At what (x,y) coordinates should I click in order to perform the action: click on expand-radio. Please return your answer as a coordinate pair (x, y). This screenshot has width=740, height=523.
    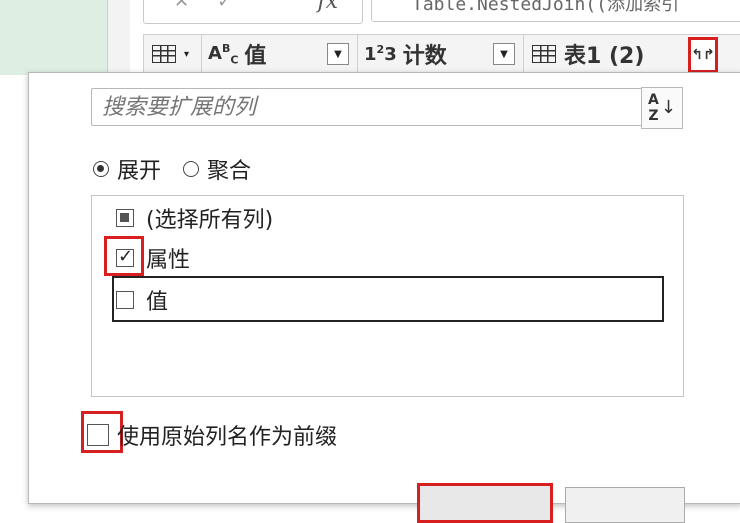
    Looking at the image, I should click on (101, 169).